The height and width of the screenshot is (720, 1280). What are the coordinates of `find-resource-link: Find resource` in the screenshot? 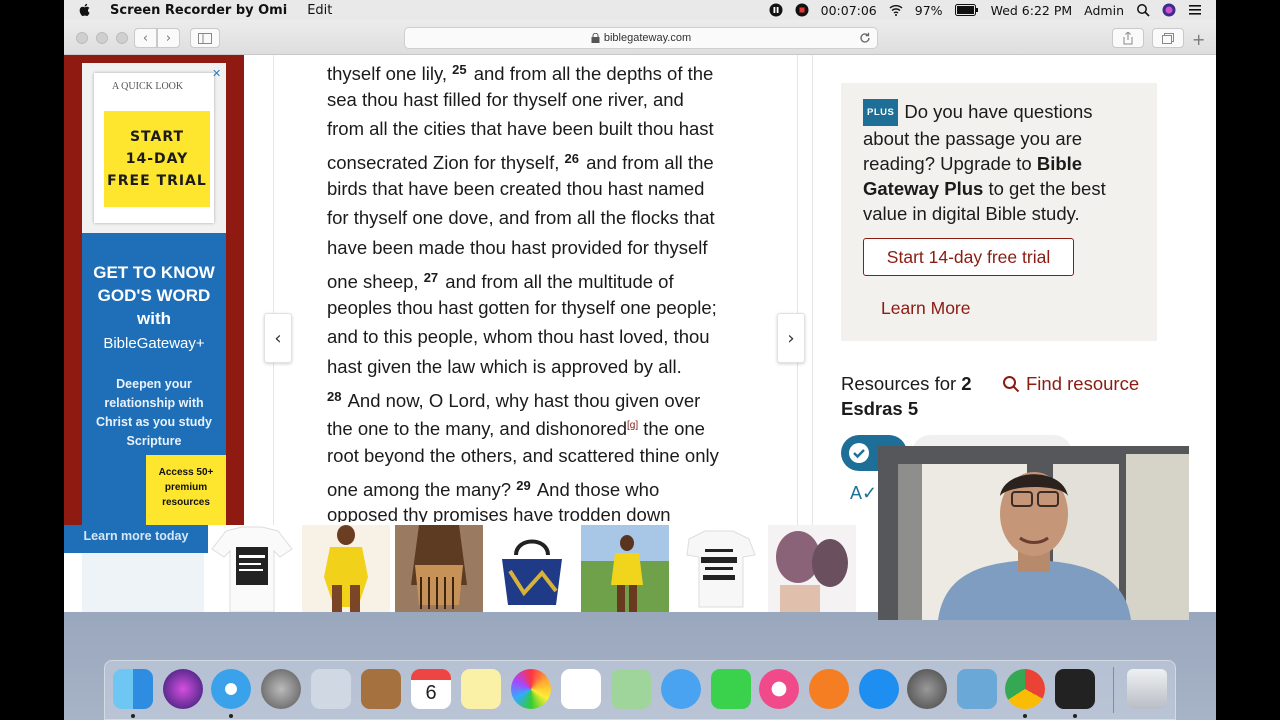 It's located at (1070, 383).